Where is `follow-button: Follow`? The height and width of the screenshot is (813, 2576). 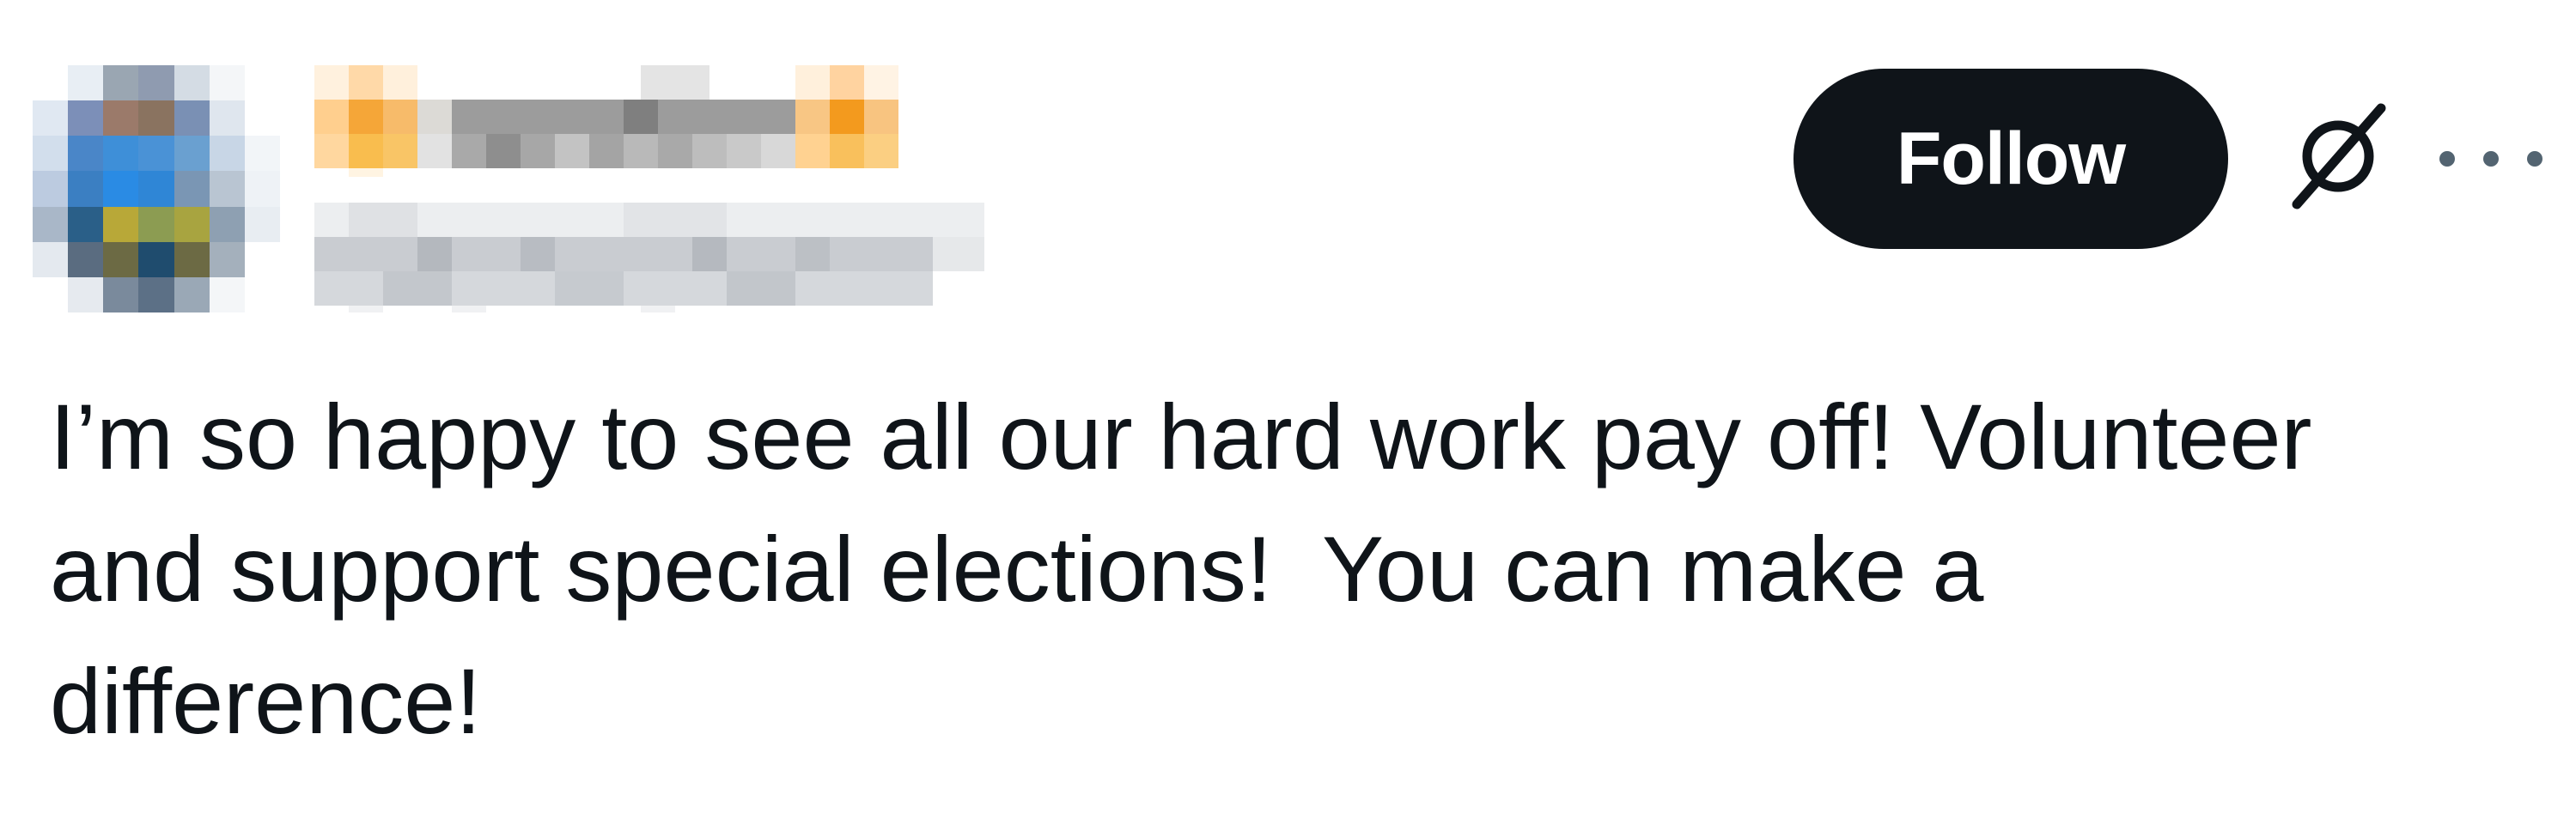
follow-button: Follow is located at coordinates (2010, 159).